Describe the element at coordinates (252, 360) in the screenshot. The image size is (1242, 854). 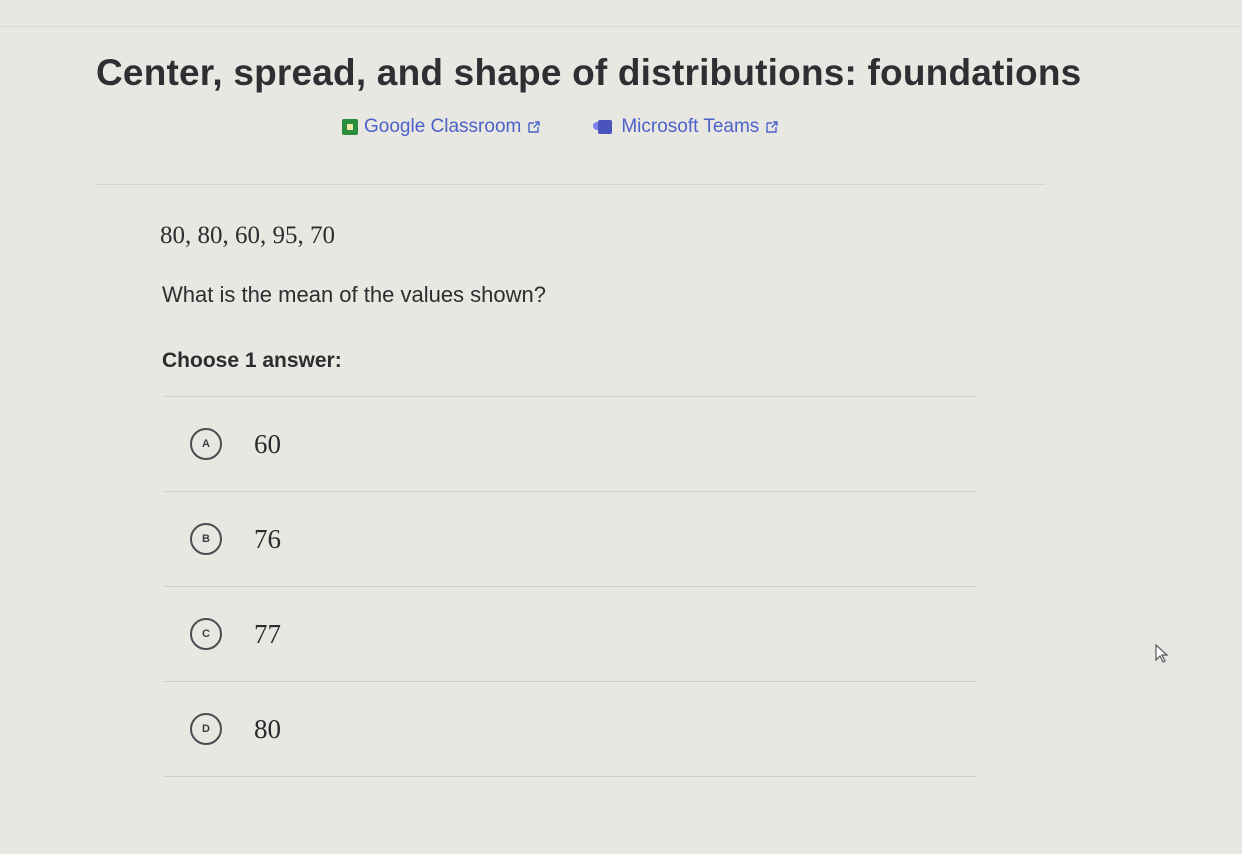
I see `answer-instruction: Choose 1 answer:` at that location.